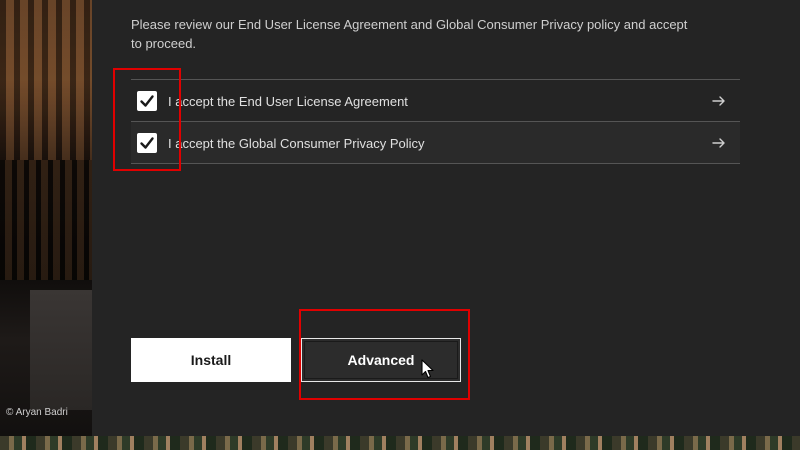 The image size is (800, 450). I want to click on checkbox-highlight, so click(147, 119).